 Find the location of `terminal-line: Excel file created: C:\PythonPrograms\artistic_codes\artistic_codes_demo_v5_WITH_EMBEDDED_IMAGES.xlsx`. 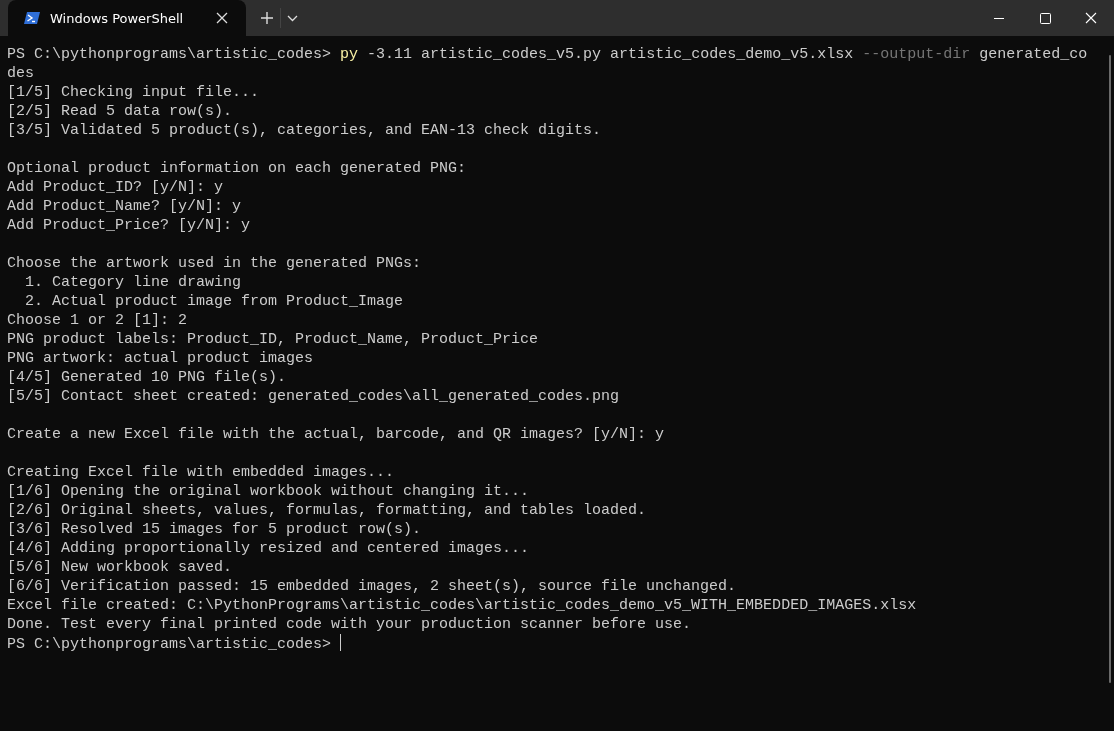

terminal-line: Excel file created: C:\PythonPrograms\artistic_codes\artistic_codes_demo_v5_WITH_EMBEDDED_IMAGES.xlsx is located at coordinates (462, 605).